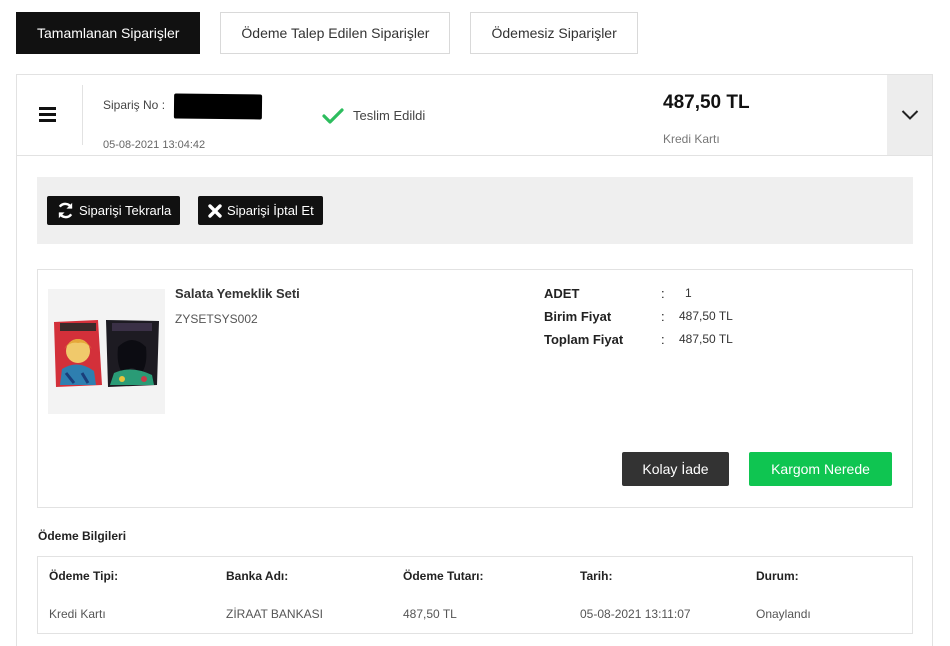  What do you see at coordinates (108, 33) in the screenshot?
I see `tab-completed-orders: Tamamlanan Siparişler` at bounding box center [108, 33].